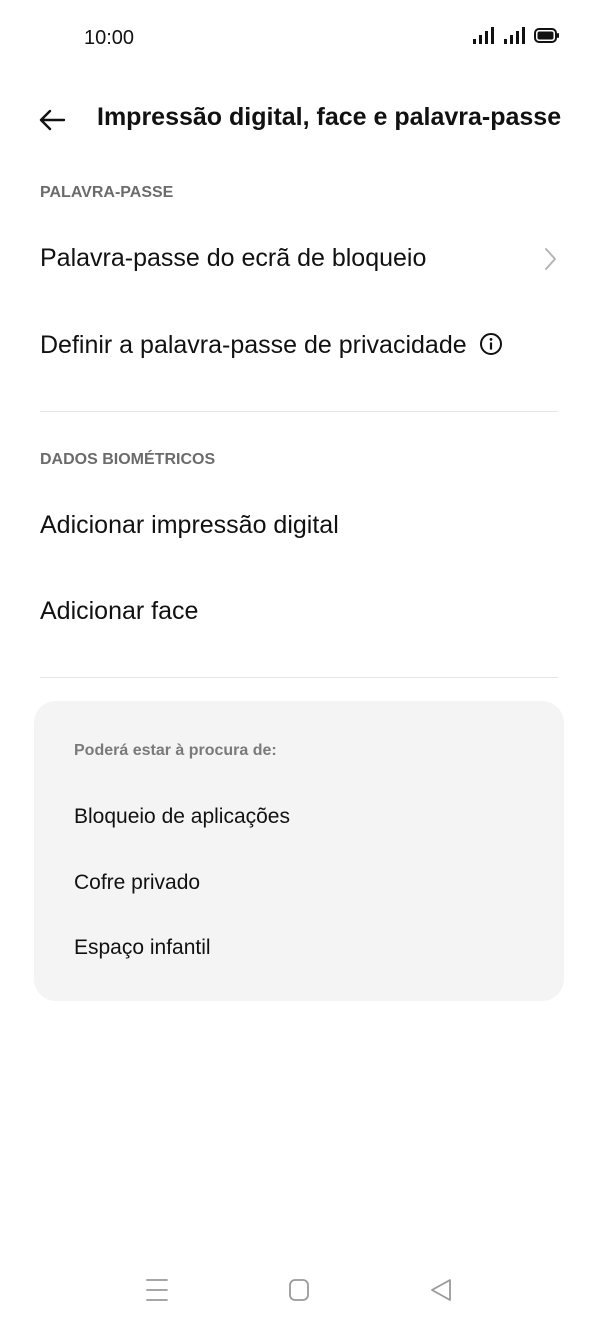 This screenshot has width=598, height=1330. What do you see at coordinates (329, 117) in the screenshot?
I see `page-title: Impressão digital, face e palavra-passe` at bounding box center [329, 117].